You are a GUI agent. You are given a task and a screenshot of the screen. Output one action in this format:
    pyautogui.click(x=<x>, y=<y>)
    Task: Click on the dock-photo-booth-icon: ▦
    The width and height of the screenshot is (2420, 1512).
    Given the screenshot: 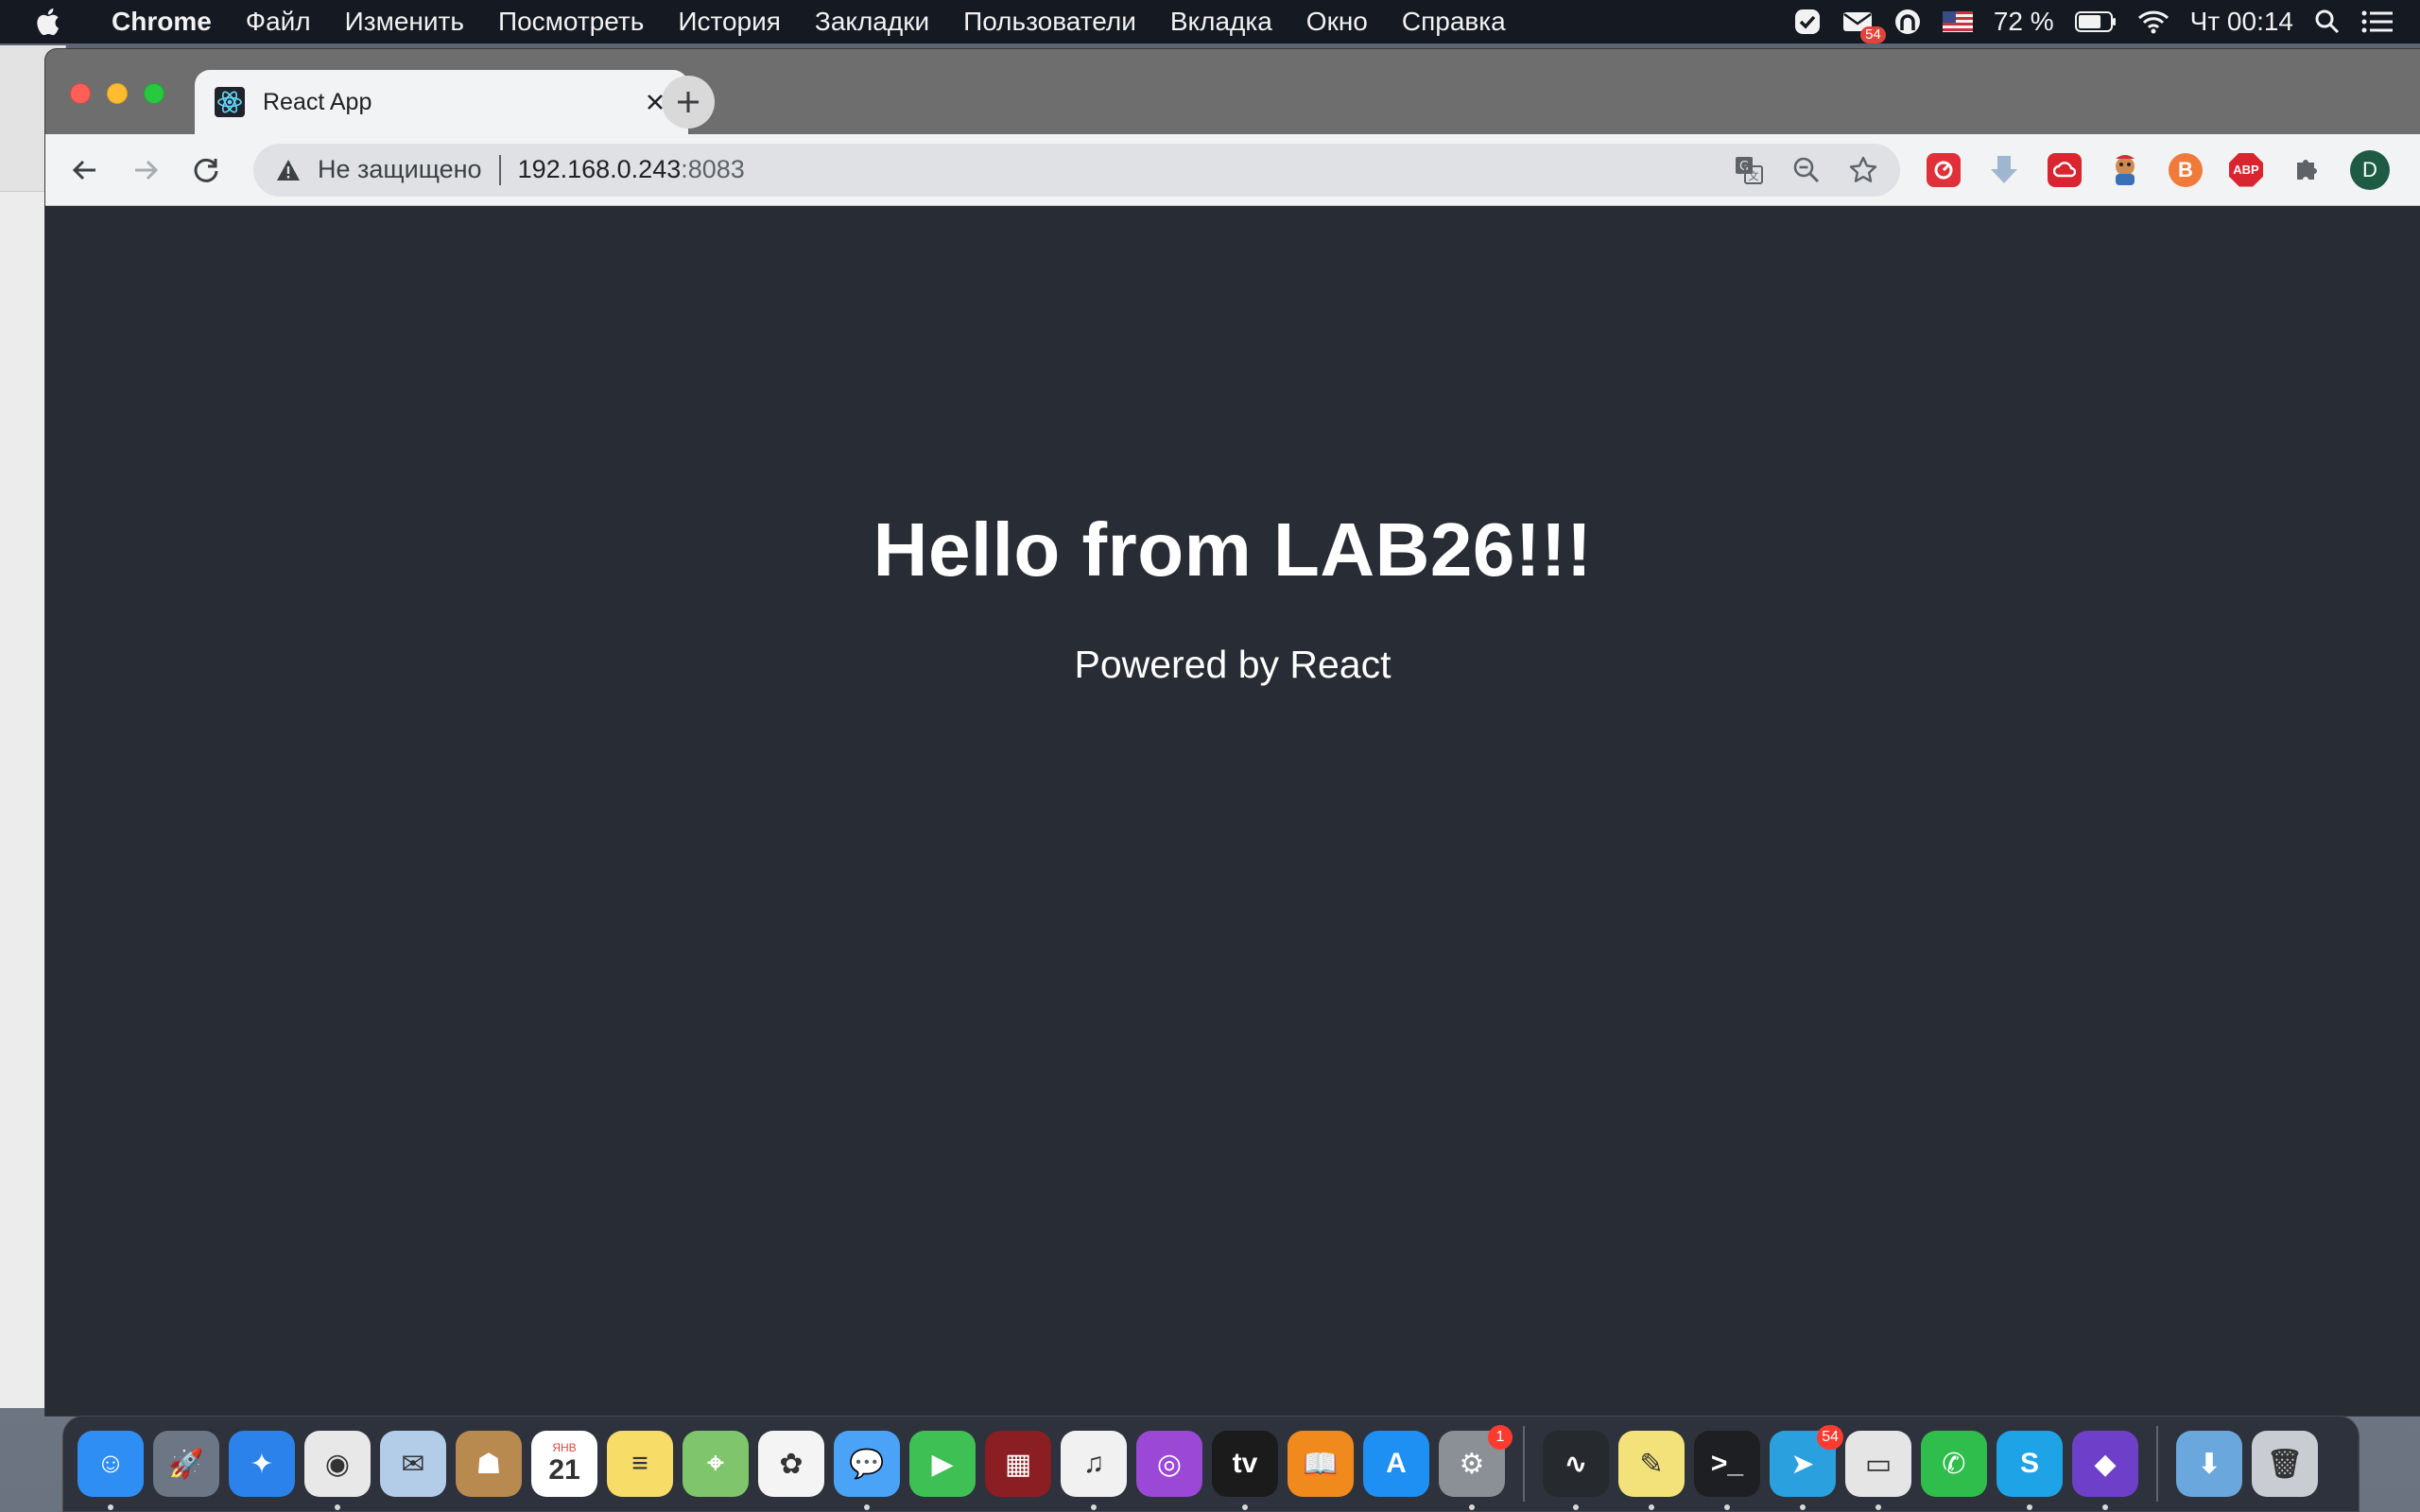 What is the action you would take?
    pyautogui.click(x=1018, y=1464)
    